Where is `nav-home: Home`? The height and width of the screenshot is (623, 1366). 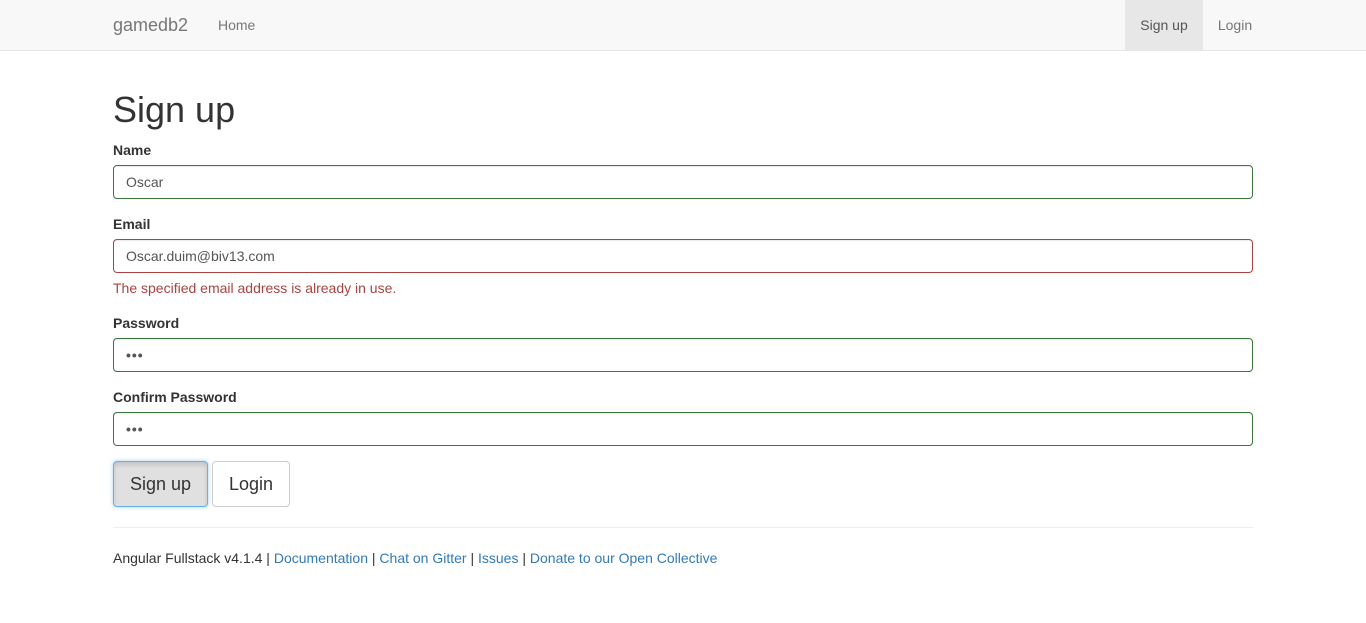
nav-home: Home is located at coordinates (236, 25).